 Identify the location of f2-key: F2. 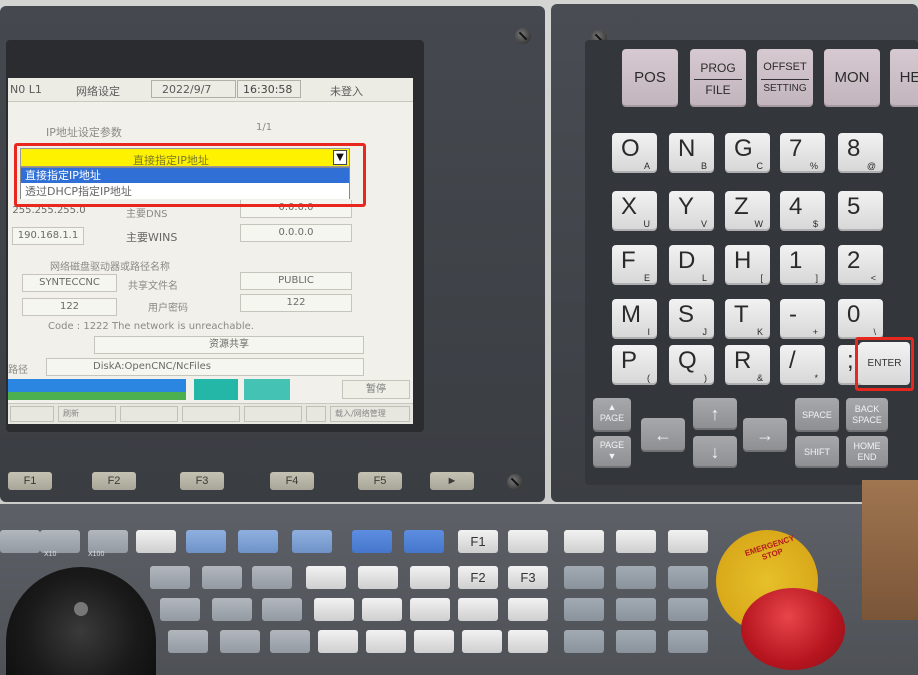
(114, 481).